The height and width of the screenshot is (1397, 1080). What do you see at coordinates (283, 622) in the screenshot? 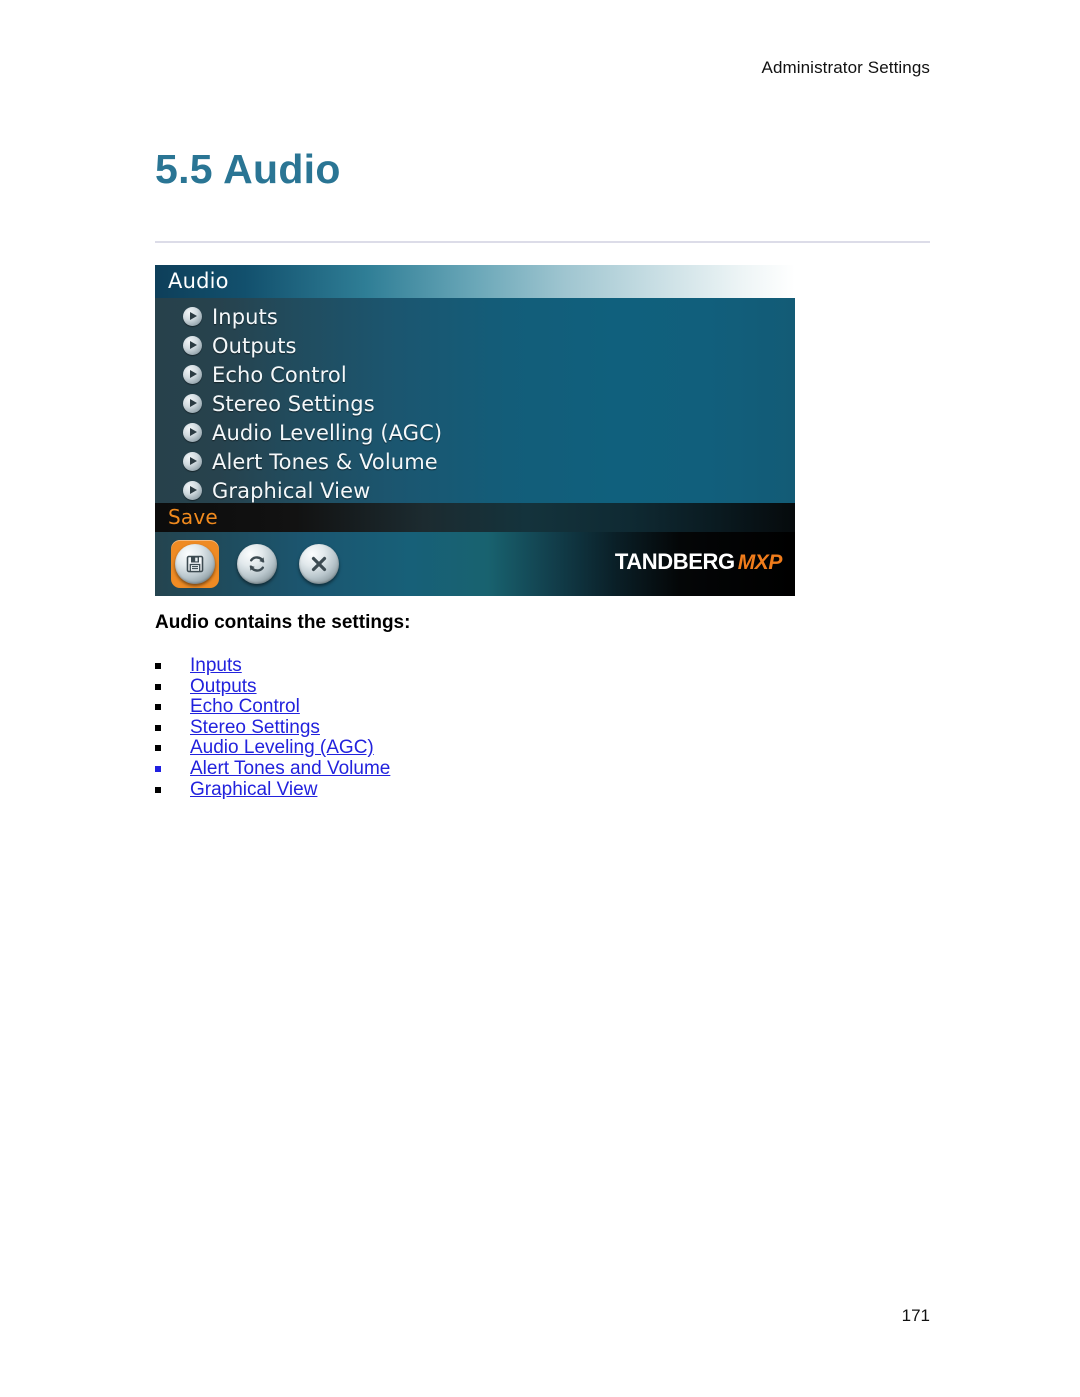
I see `contains-settings-heading: Audio contains the settings:` at bounding box center [283, 622].